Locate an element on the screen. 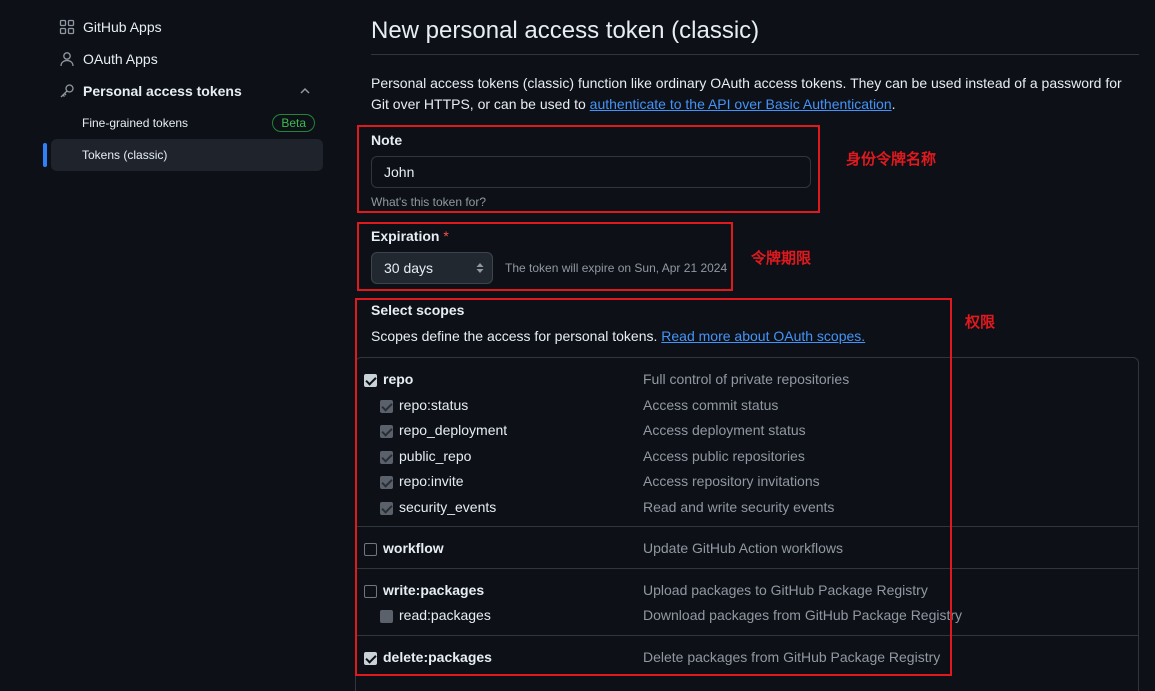  sidebar-item-fine-grained-tokens: Fine-grained tokens Beta is located at coordinates (187, 123).